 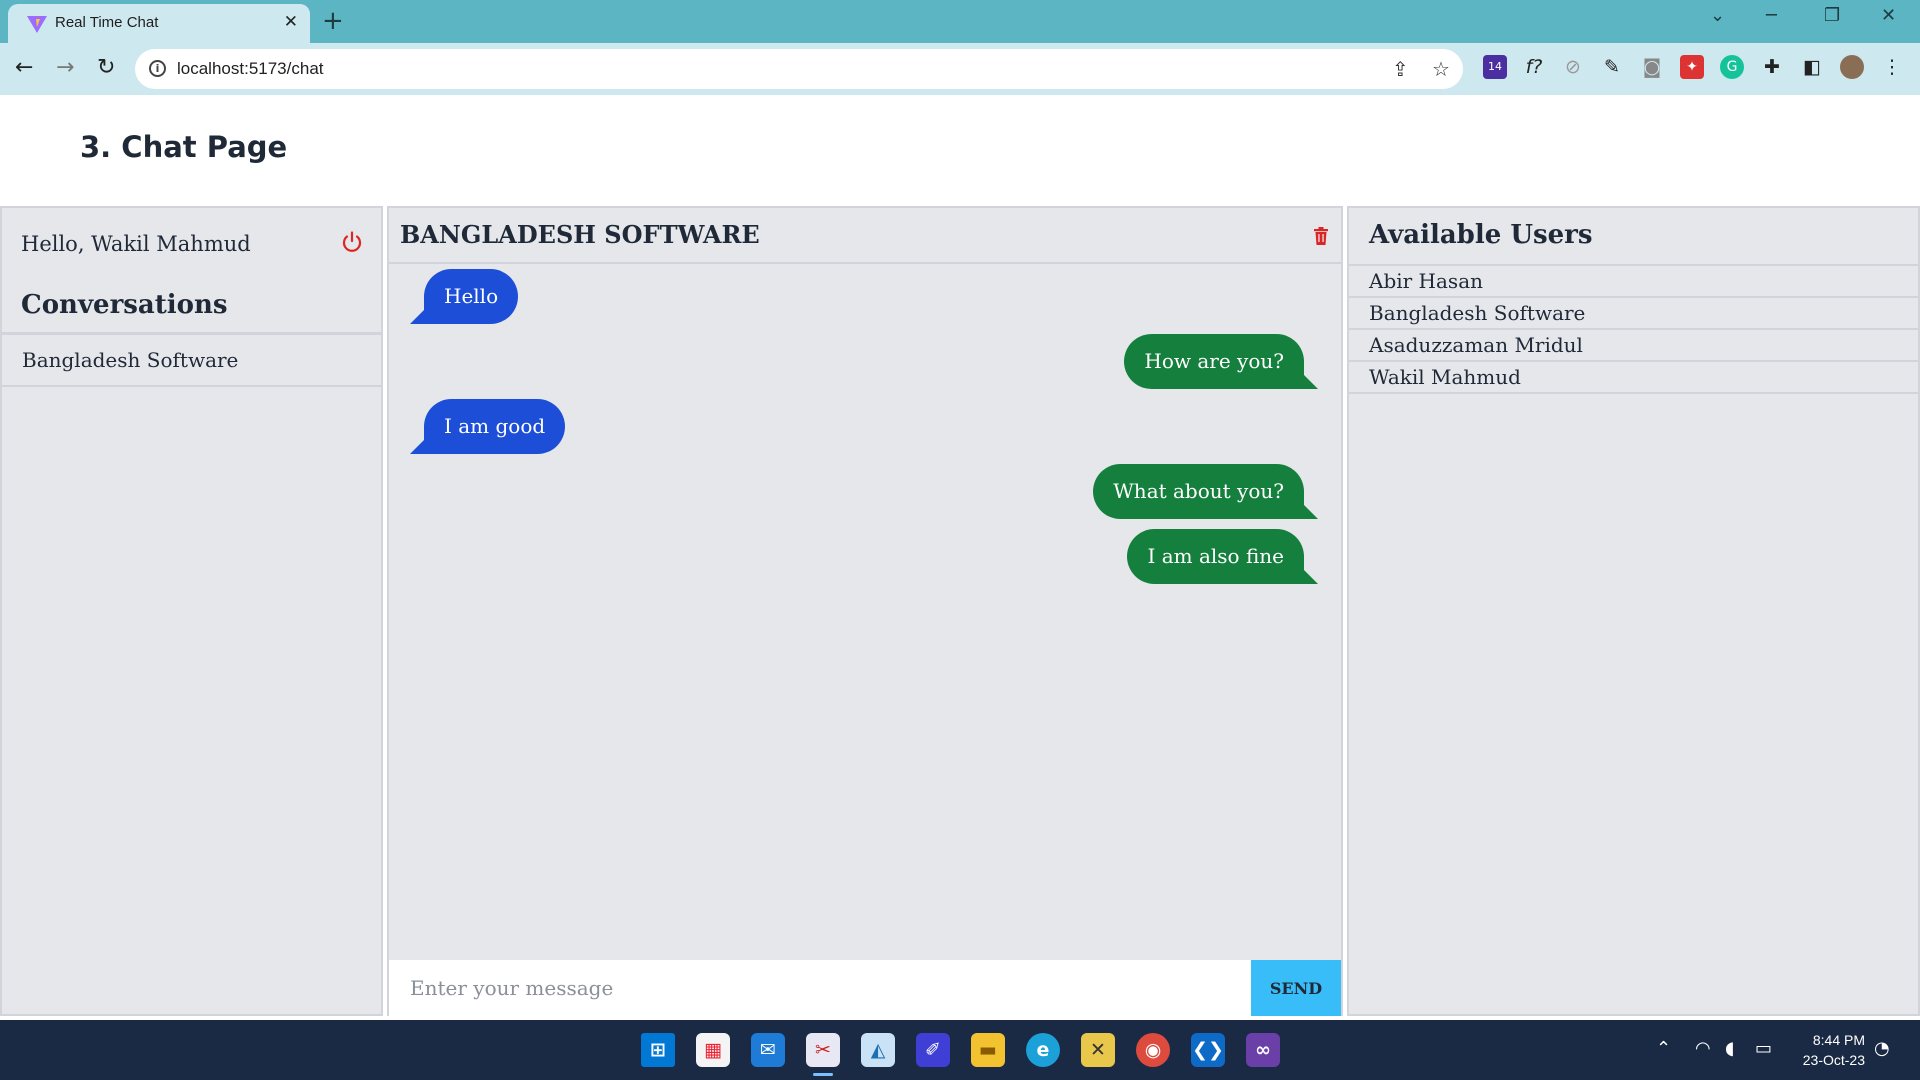 What do you see at coordinates (130, 360) in the screenshot?
I see `conversation-label: Bangladesh Software` at bounding box center [130, 360].